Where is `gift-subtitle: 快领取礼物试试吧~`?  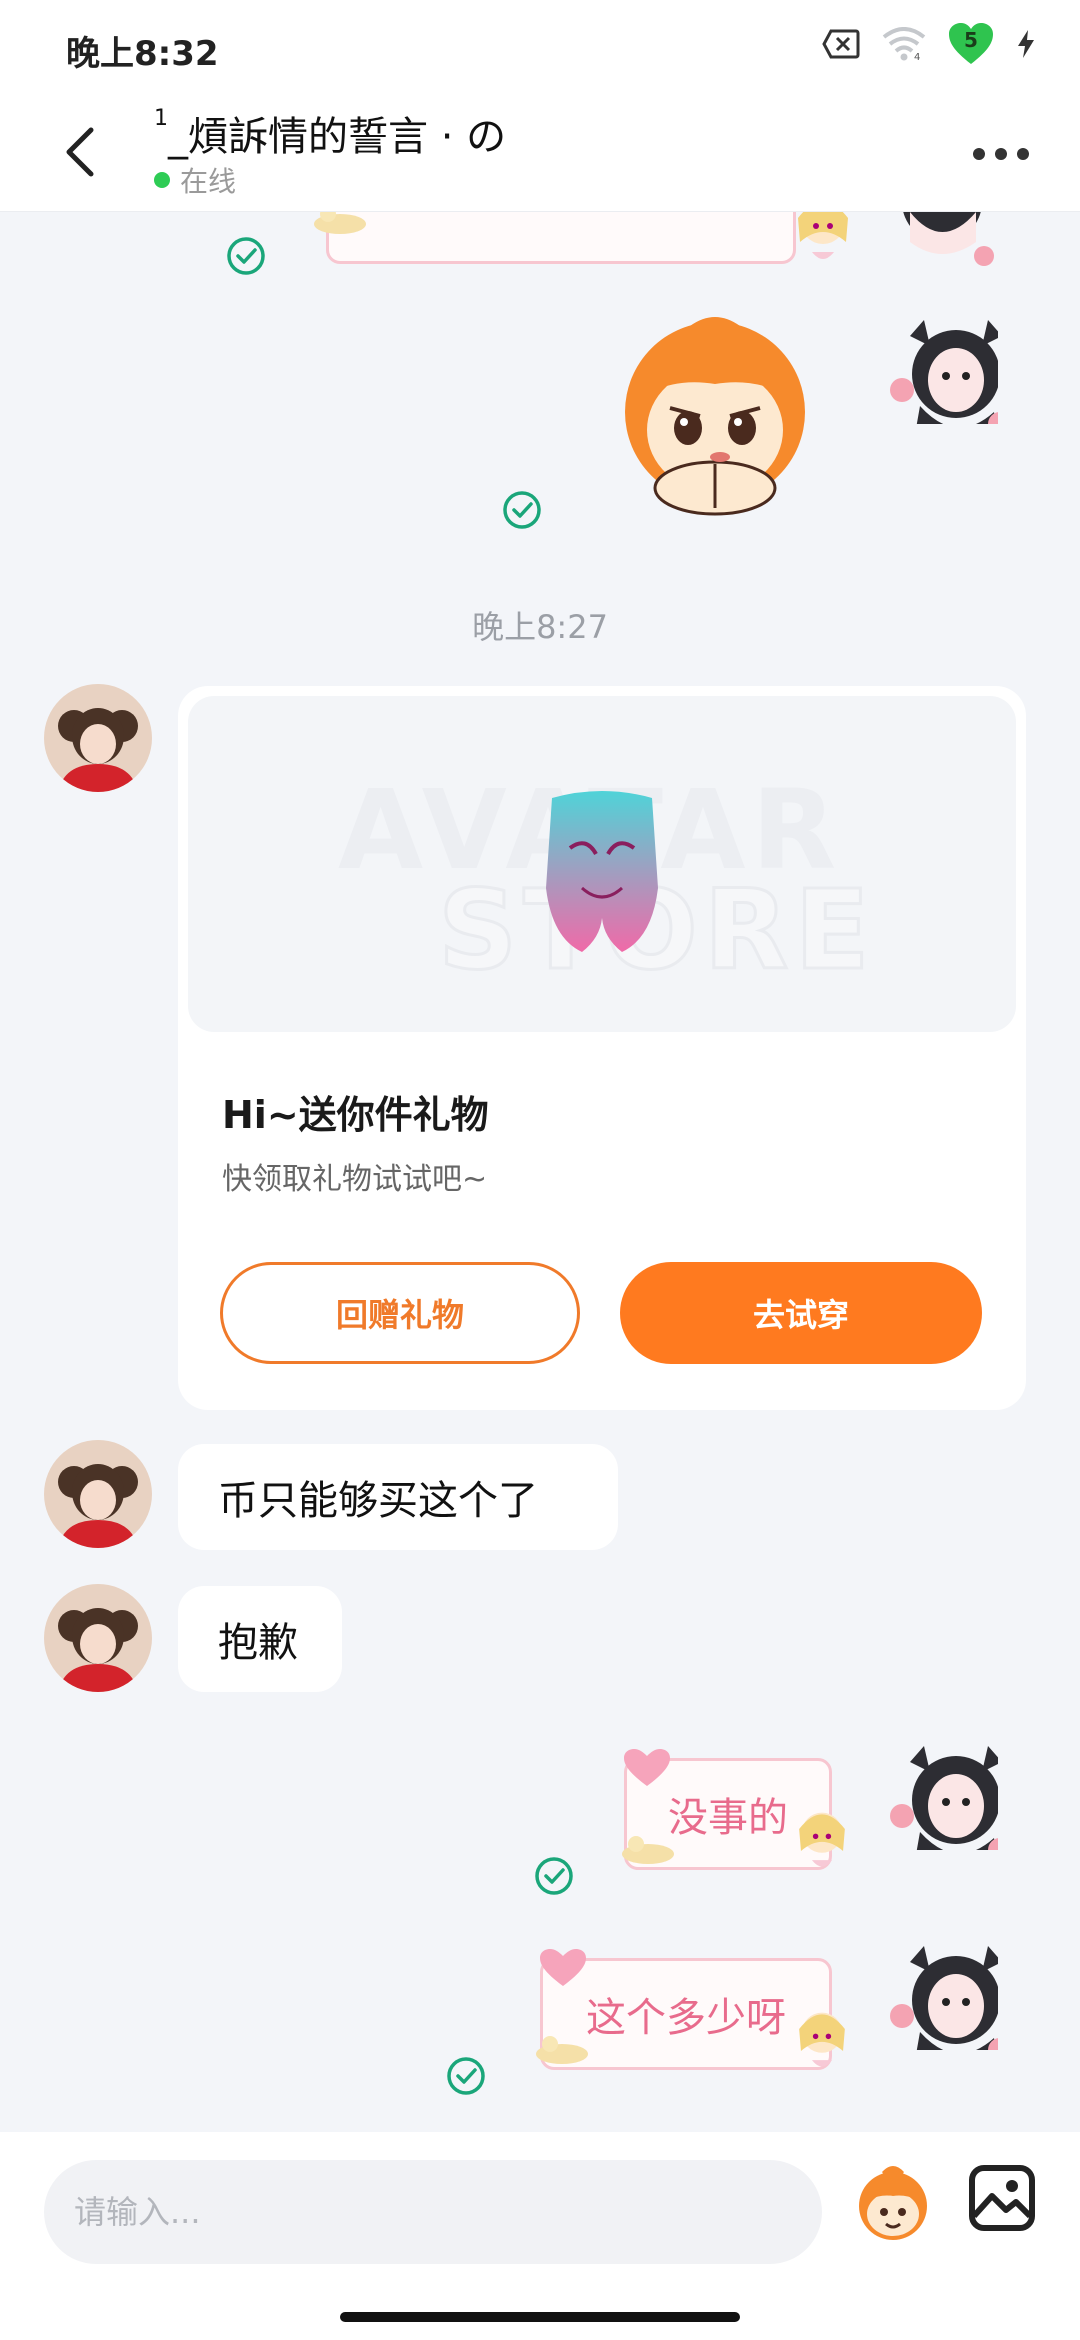
gift-subtitle: 快领取礼物试试吧~ is located at coordinates (355, 1179).